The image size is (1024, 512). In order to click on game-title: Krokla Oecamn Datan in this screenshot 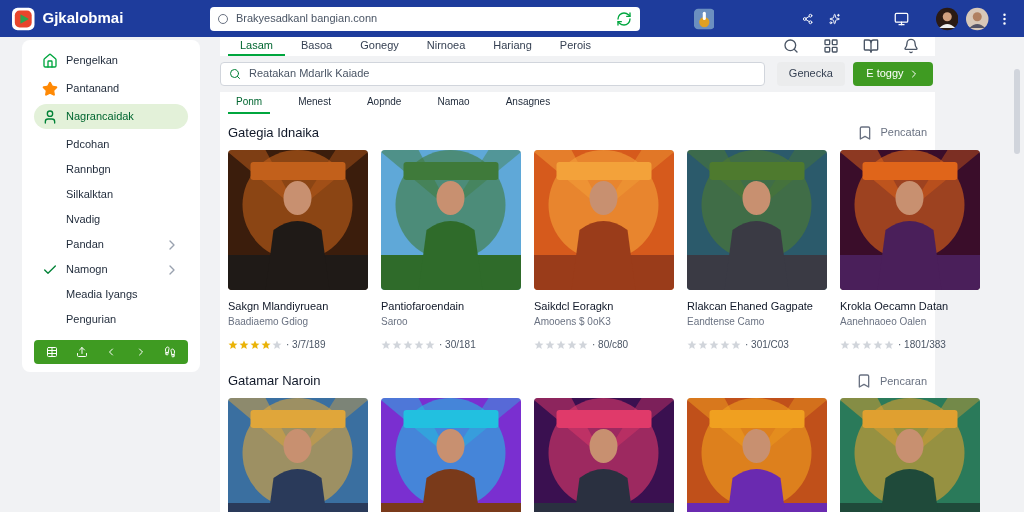, I will do `click(895, 306)`.